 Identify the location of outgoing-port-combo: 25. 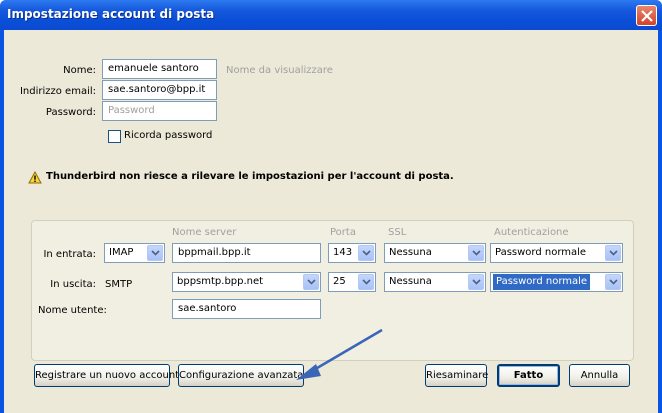
(352, 282).